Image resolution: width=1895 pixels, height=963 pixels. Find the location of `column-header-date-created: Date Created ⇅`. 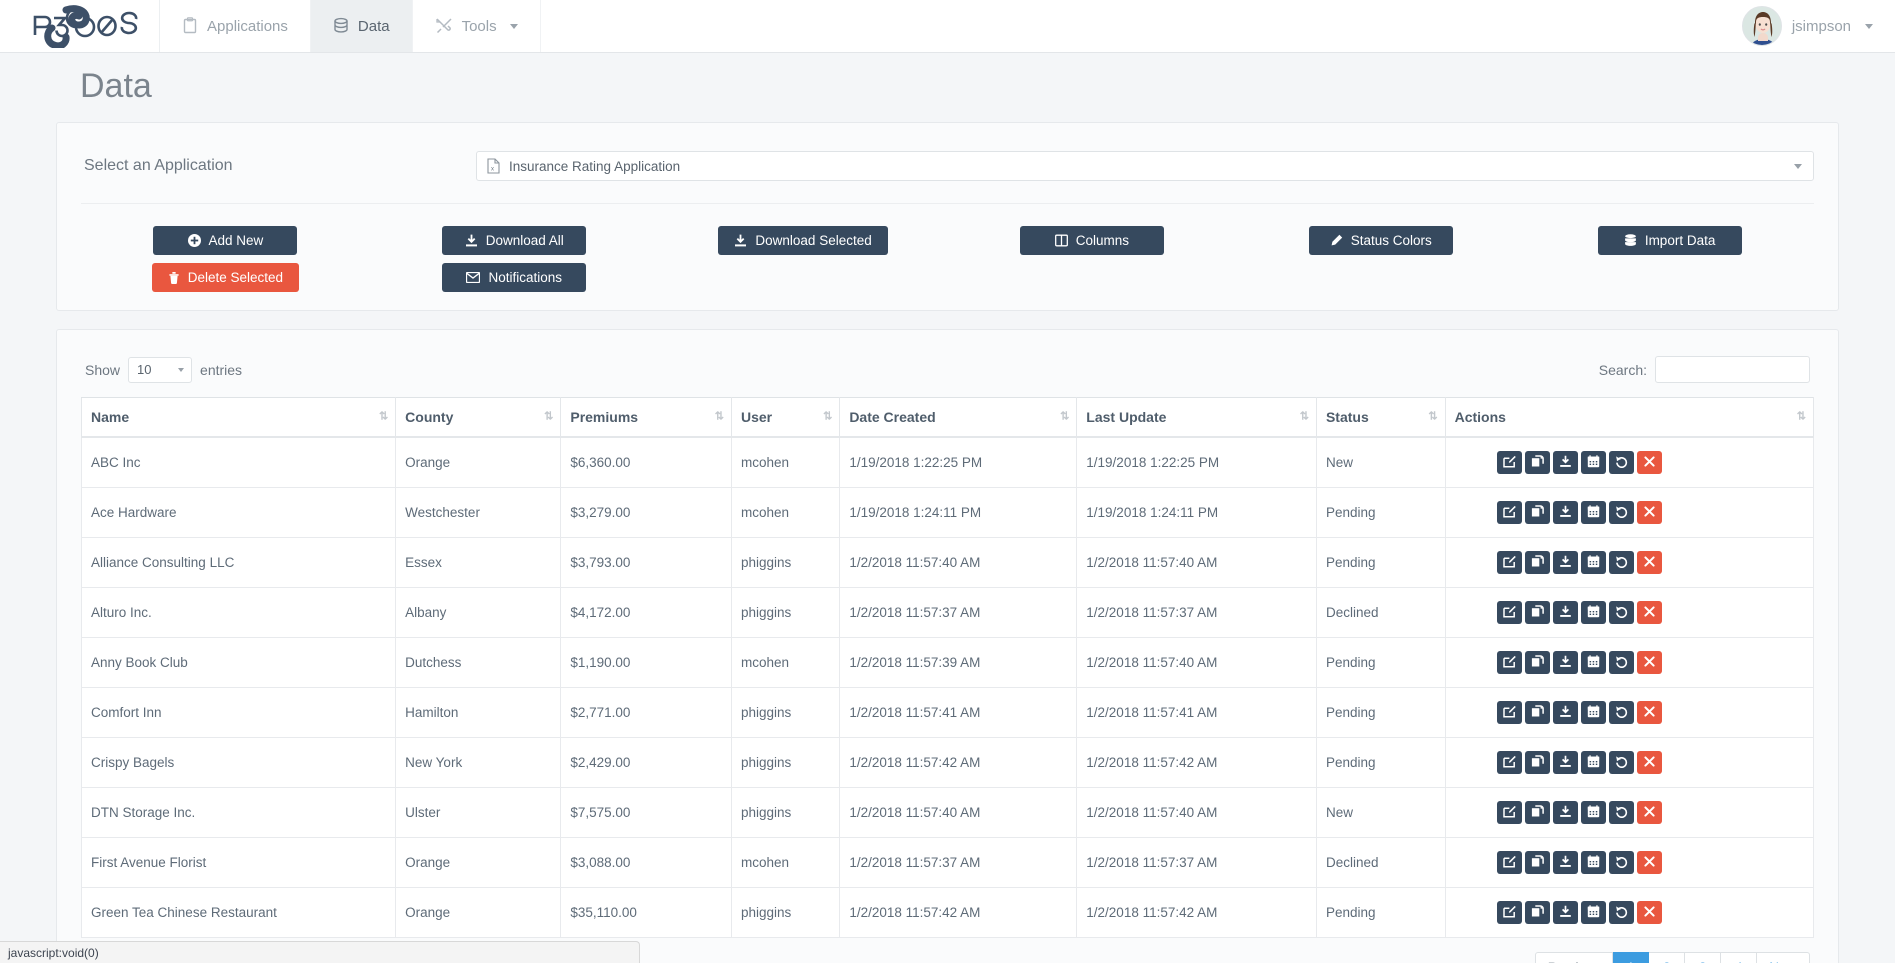

column-header-date-created: Date Created ⇅ is located at coordinates (958, 417).